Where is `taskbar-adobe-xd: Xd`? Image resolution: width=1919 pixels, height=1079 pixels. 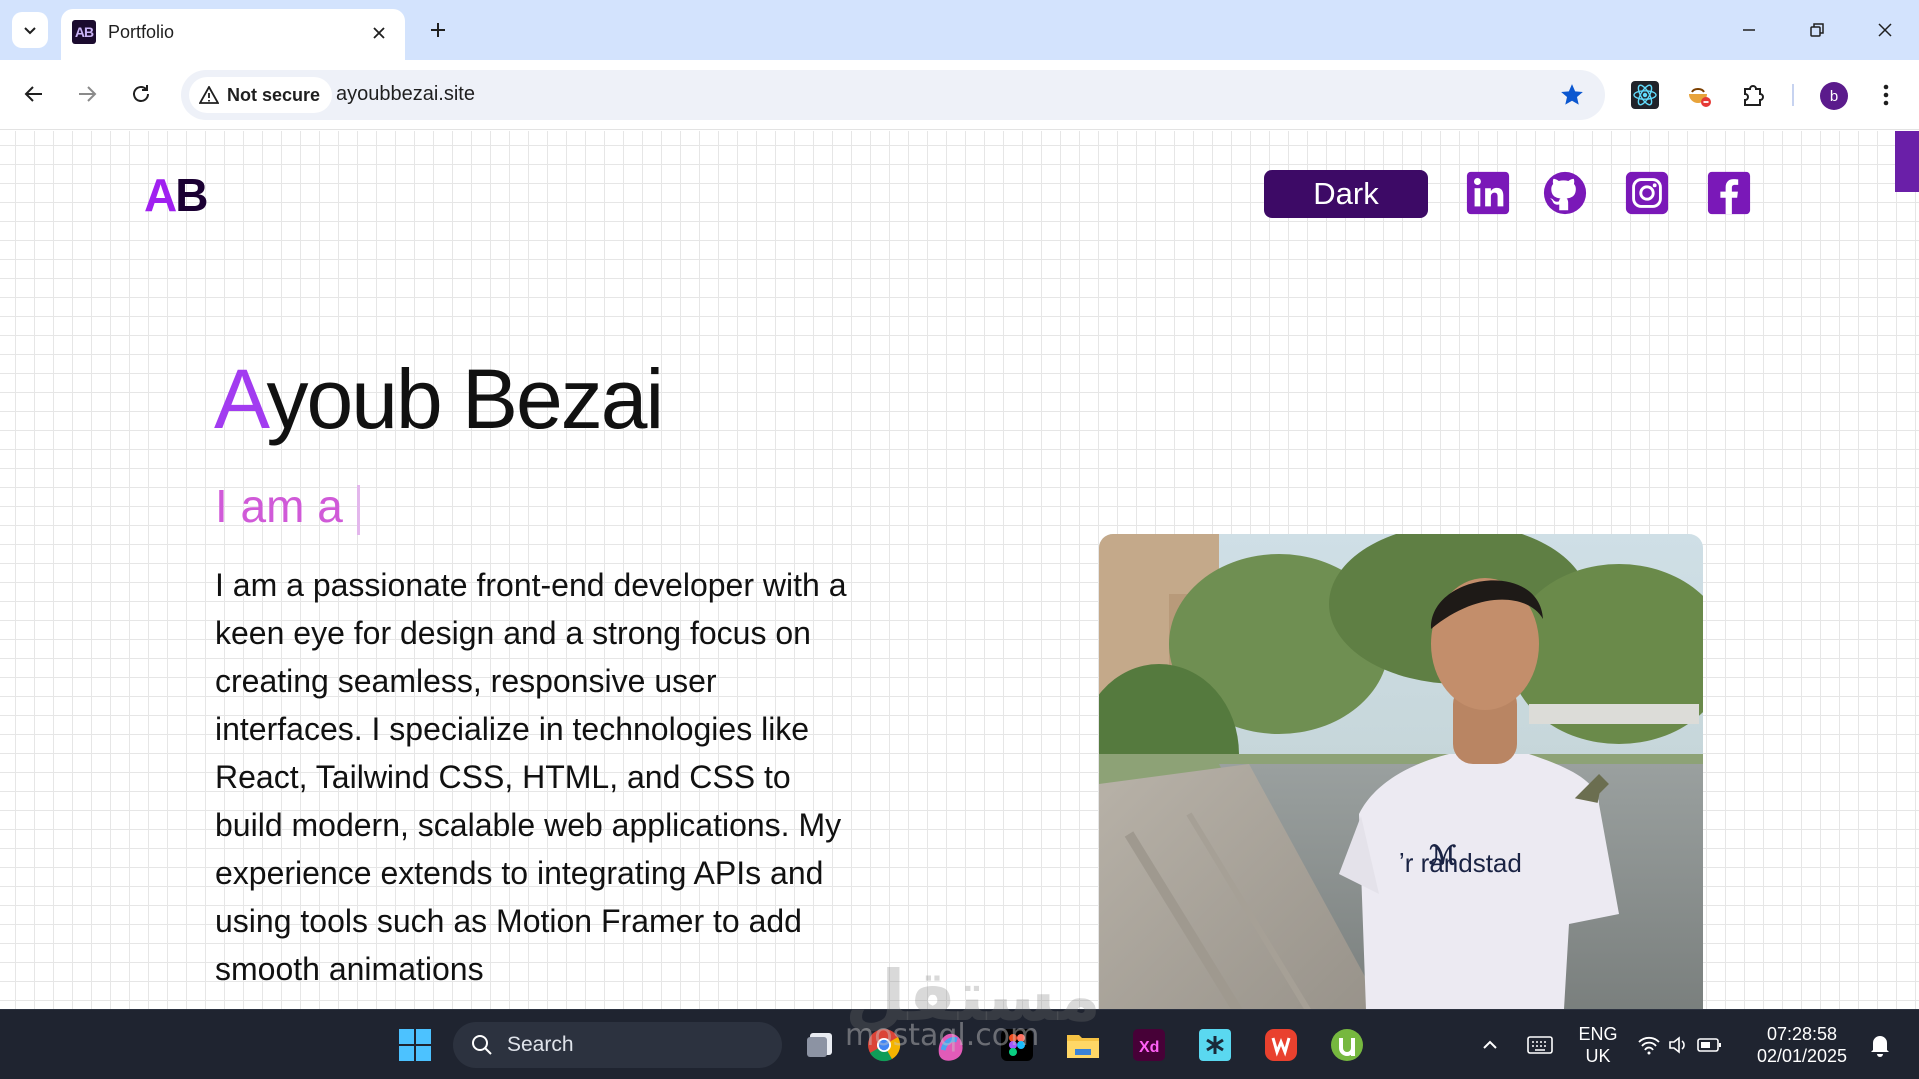 taskbar-adobe-xd: Xd is located at coordinates (1149, 1045).